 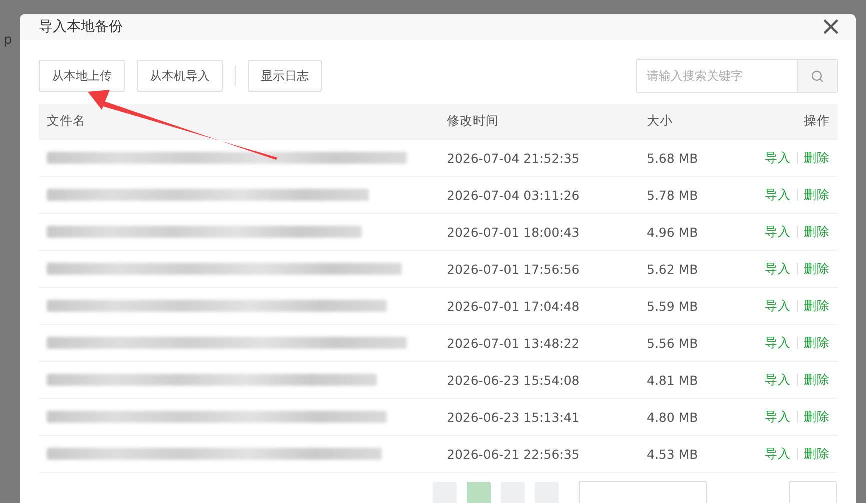 What do you see at coordinates (513, 232) in the screenshot?
I see `table-cell-text: 2026-07-01 18:00:43` at bounding box center [513, 232].